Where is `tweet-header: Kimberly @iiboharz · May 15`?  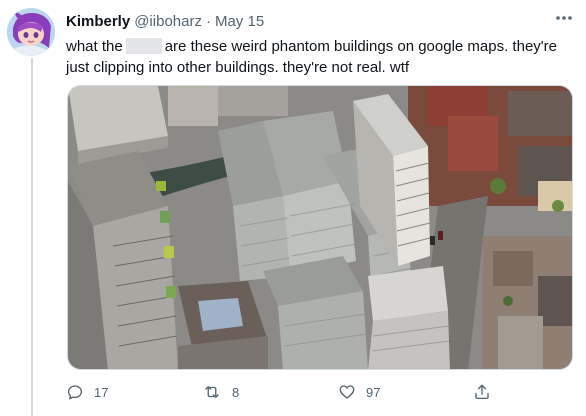
tweet-header: Kimberly @iiboharz · May 15 is located at coordinates (165, 21).